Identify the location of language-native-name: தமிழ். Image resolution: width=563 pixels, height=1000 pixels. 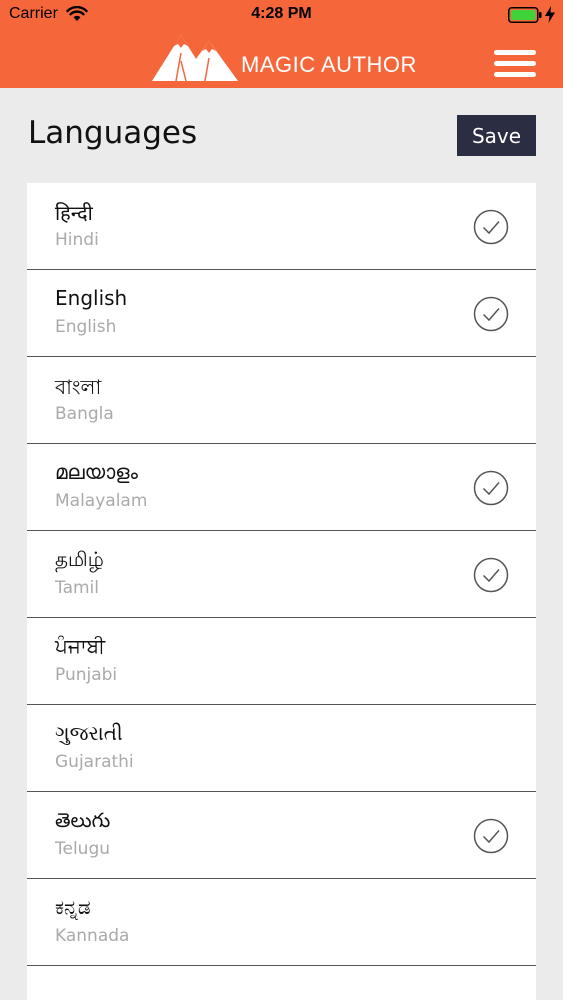
(79, 559).